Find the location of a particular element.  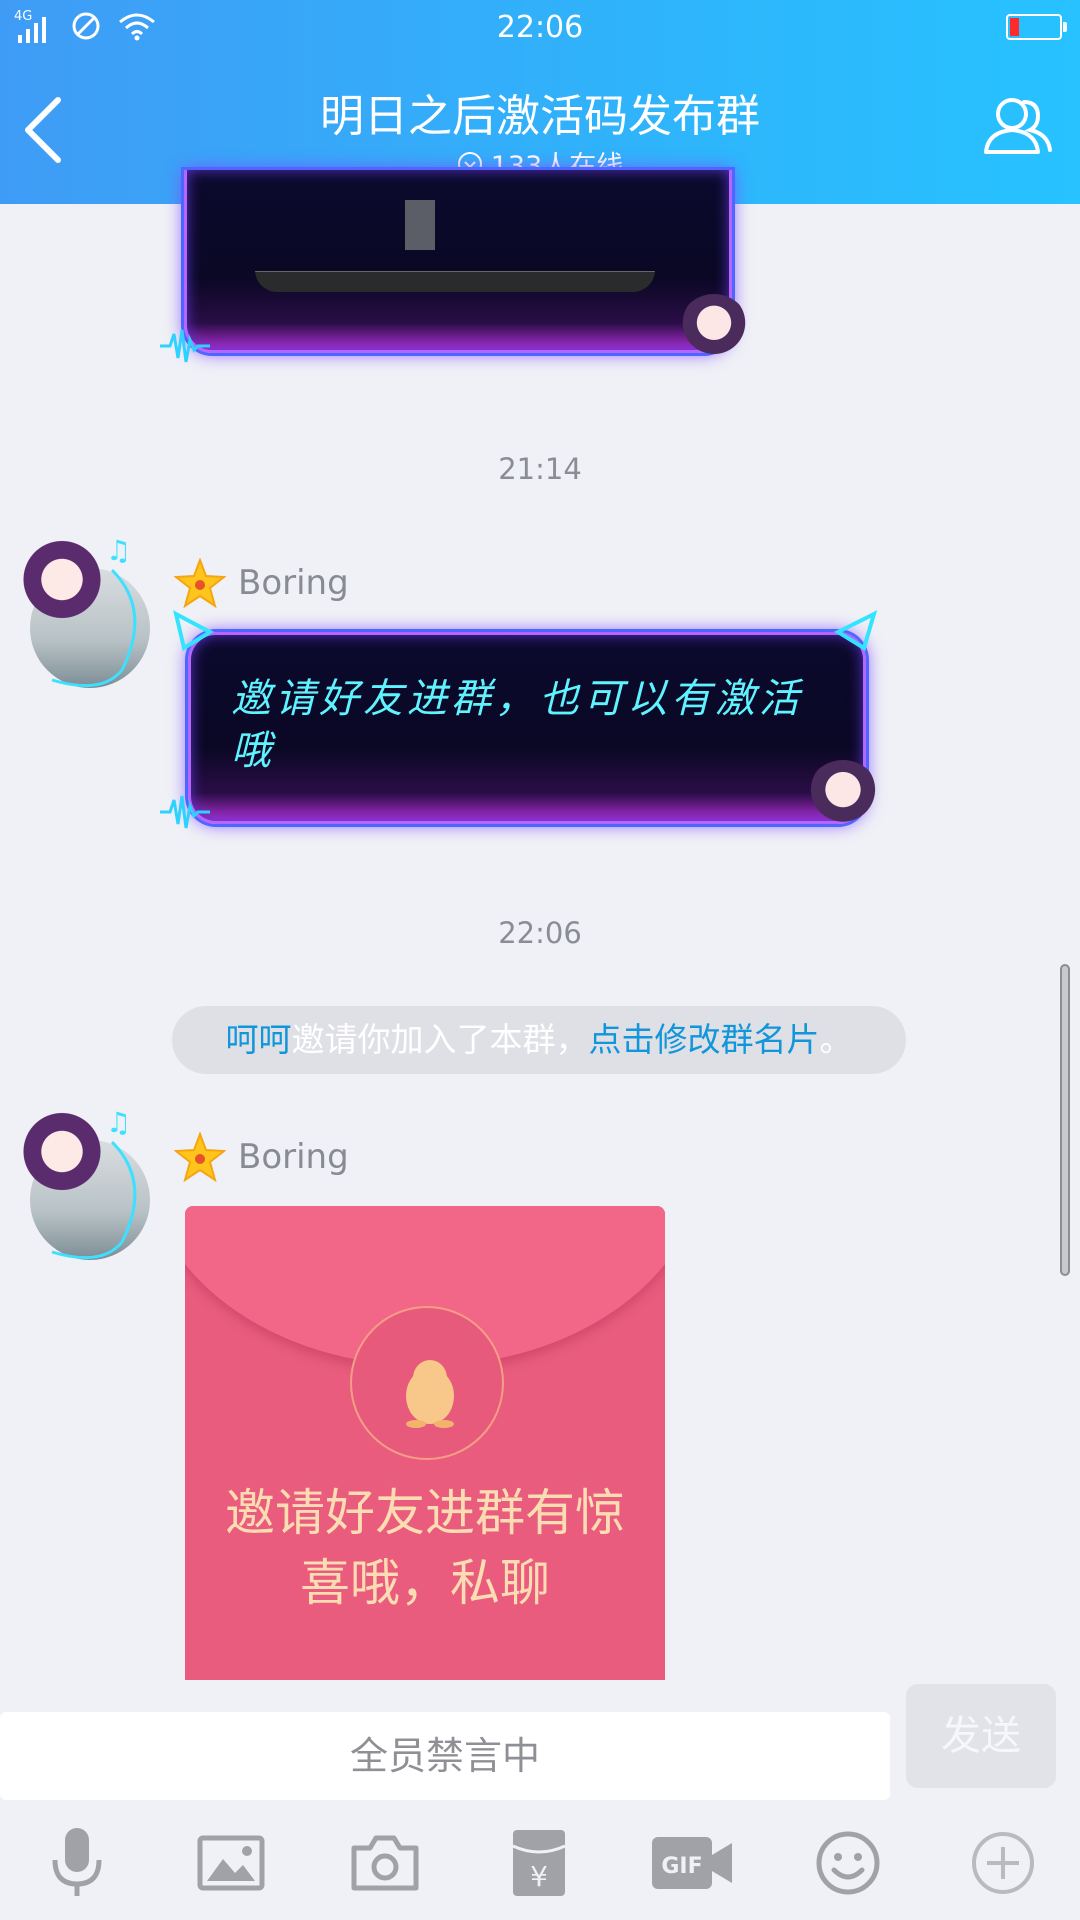

timestamp: 22:06 is located at coordinates (540, 933).